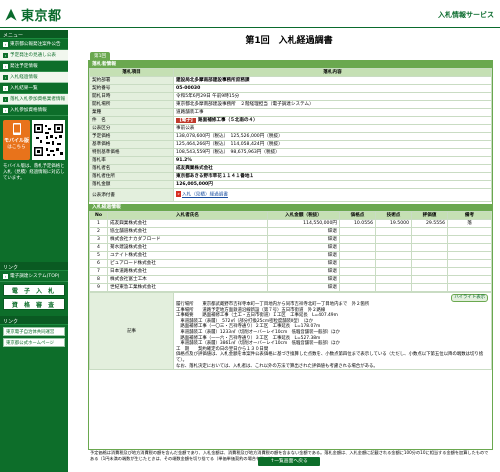 The height and width of the screenshot is (472, 500). Describe the element at coordinates (290, 207) in the screenshot. I see `bidders-section-title: 入札経過情報` at that location.